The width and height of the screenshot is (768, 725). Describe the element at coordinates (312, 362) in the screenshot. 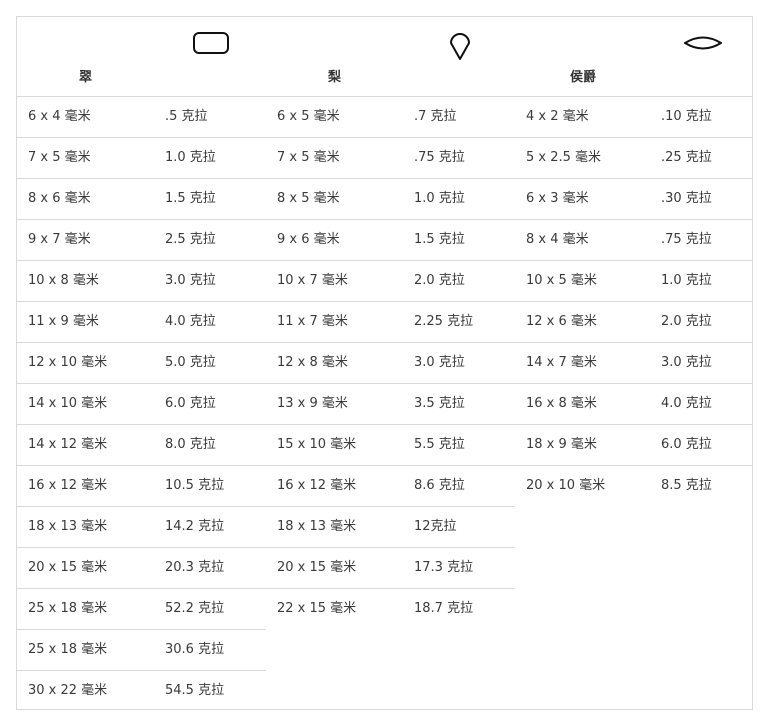

I see `size-cell: 12 x 8 毫米` at that location.